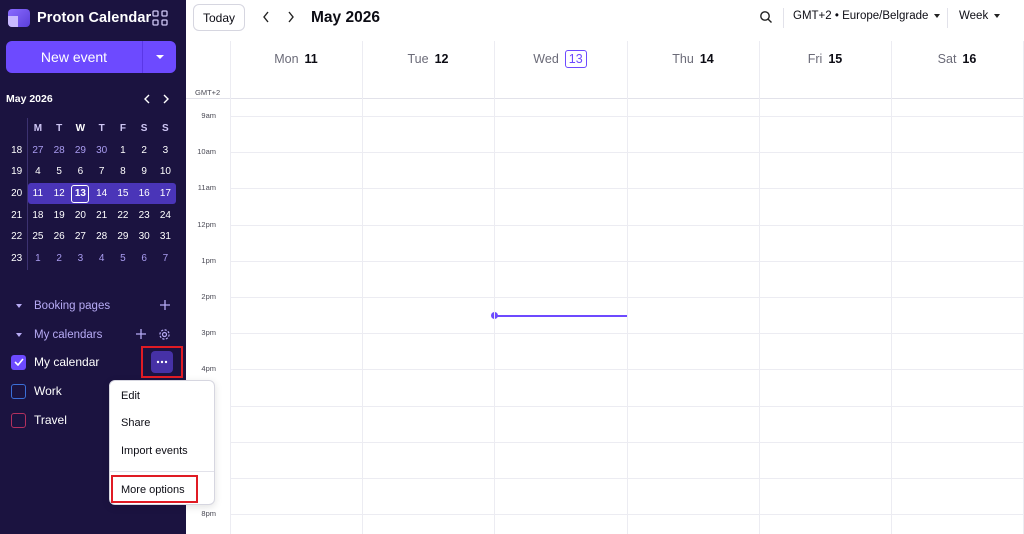 Image resolution: width=1024 pixels, height=534 pixels. What do you see at coordinates (16, 194) in the screenshot?
I see `week-number: 20` at bounding box center [16, 194].